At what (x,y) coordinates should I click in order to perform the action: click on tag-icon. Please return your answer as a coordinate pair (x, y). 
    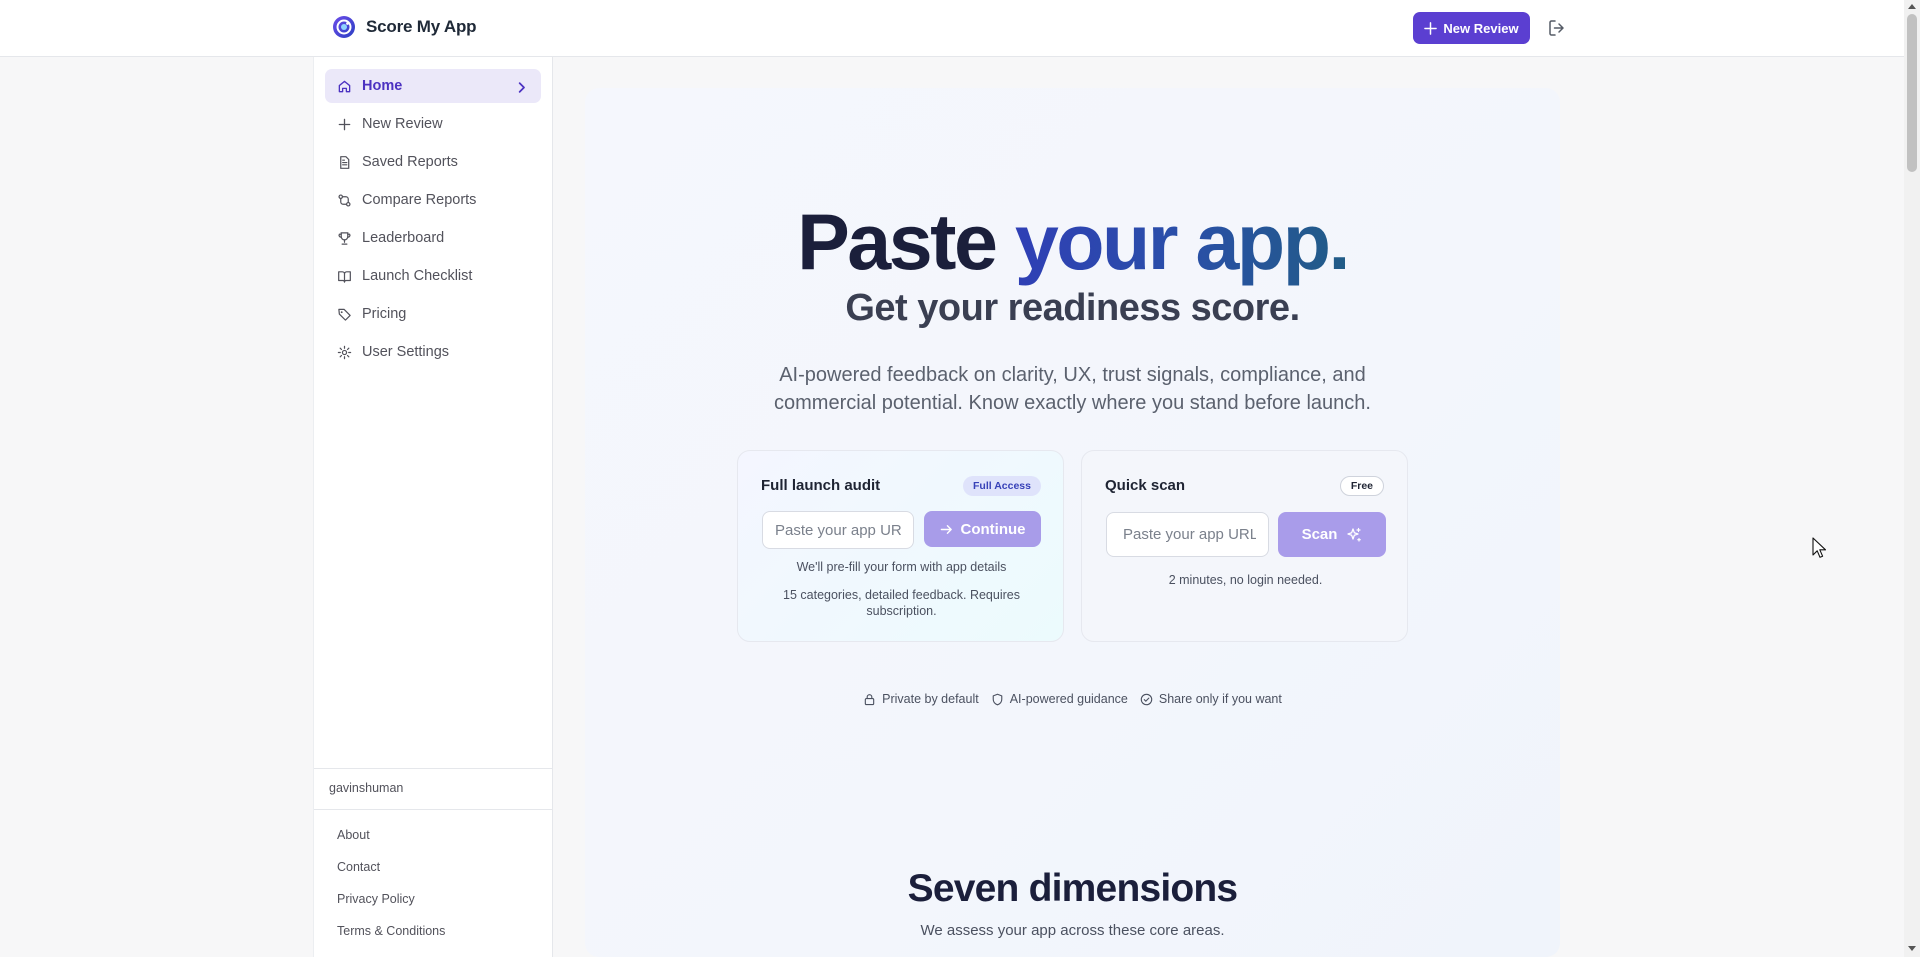
    Looking at the image, I should click on (344, 314).